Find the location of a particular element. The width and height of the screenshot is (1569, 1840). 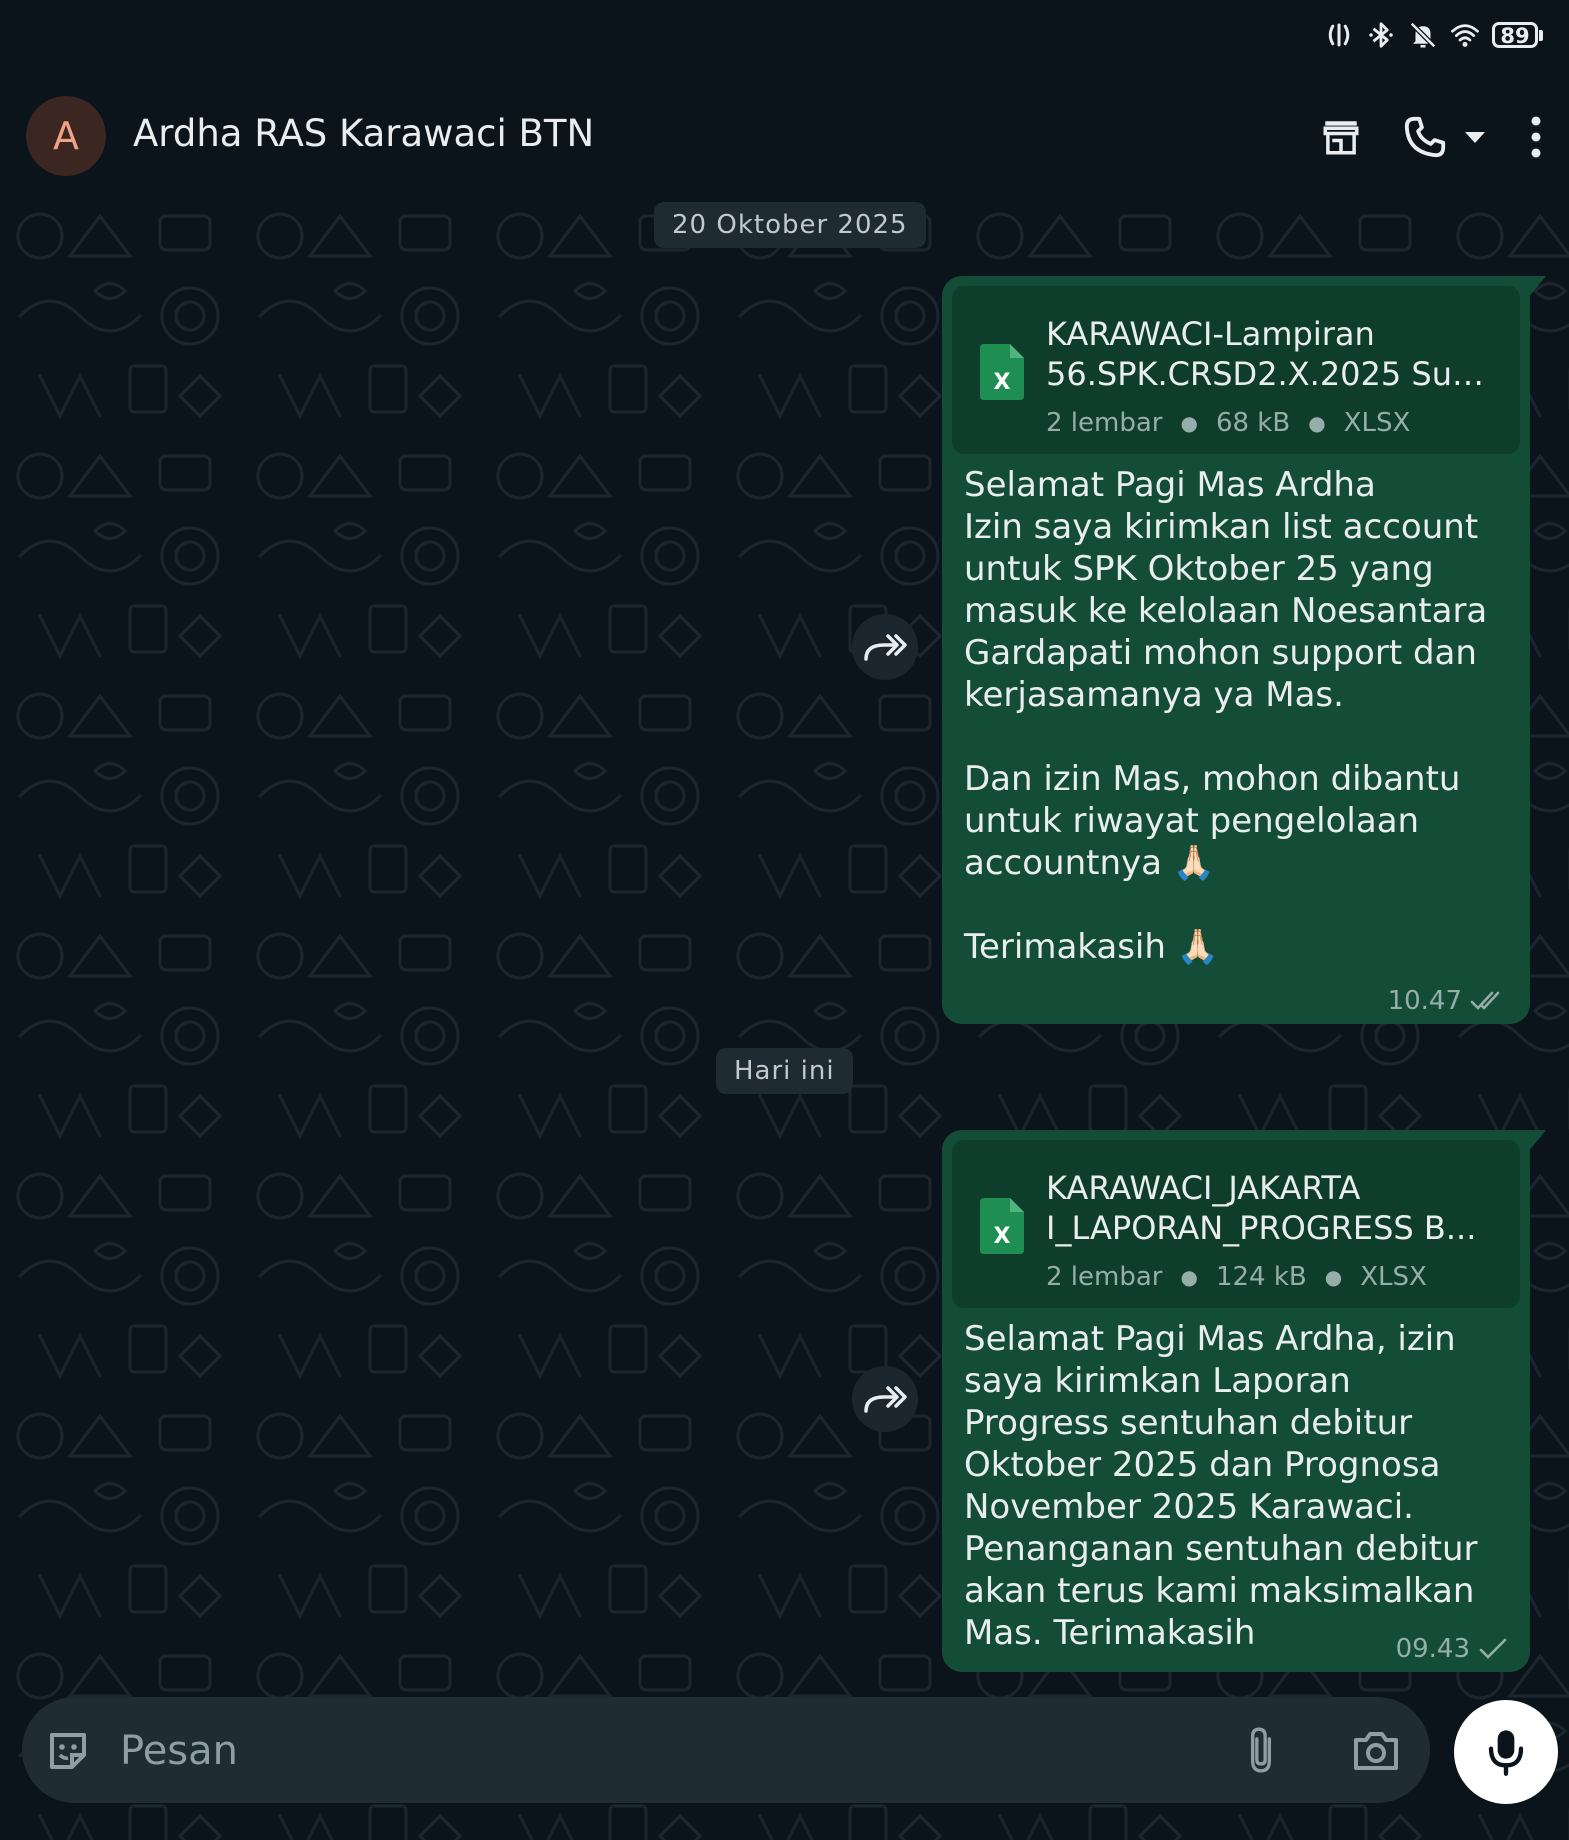

call-options-button is located at coordinates (1475, 137).